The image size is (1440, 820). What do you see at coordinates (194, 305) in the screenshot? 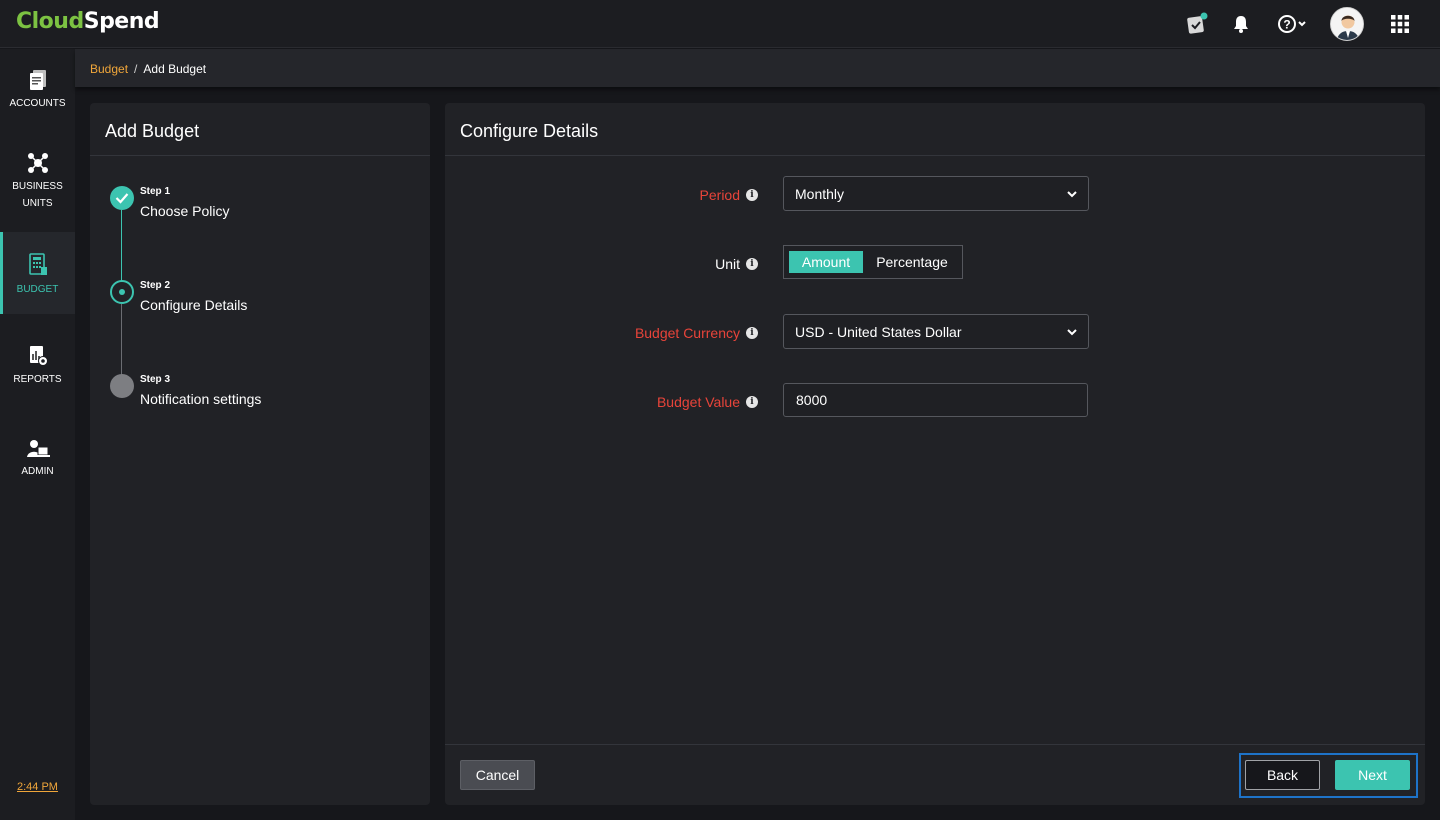
I see `step-name: Configure Details` at bounding box center [194, 305].